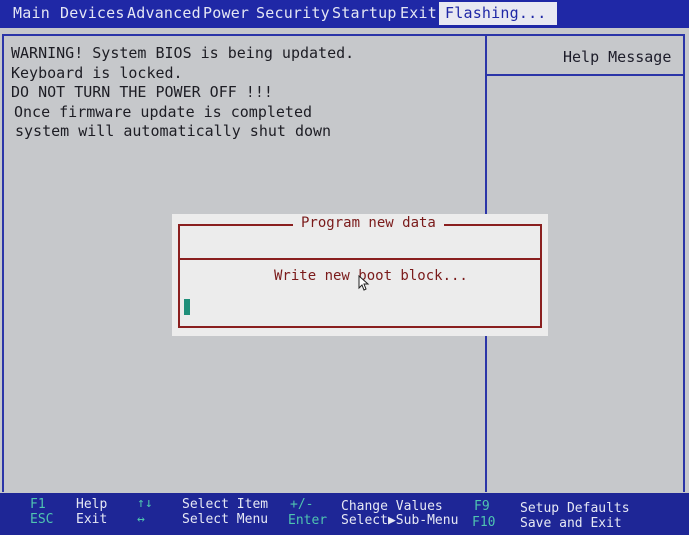  What do you see at coordinates (92, 504) in the screenshot?
I see `key-f1-desc: Help` at bounding box center [92, 504].